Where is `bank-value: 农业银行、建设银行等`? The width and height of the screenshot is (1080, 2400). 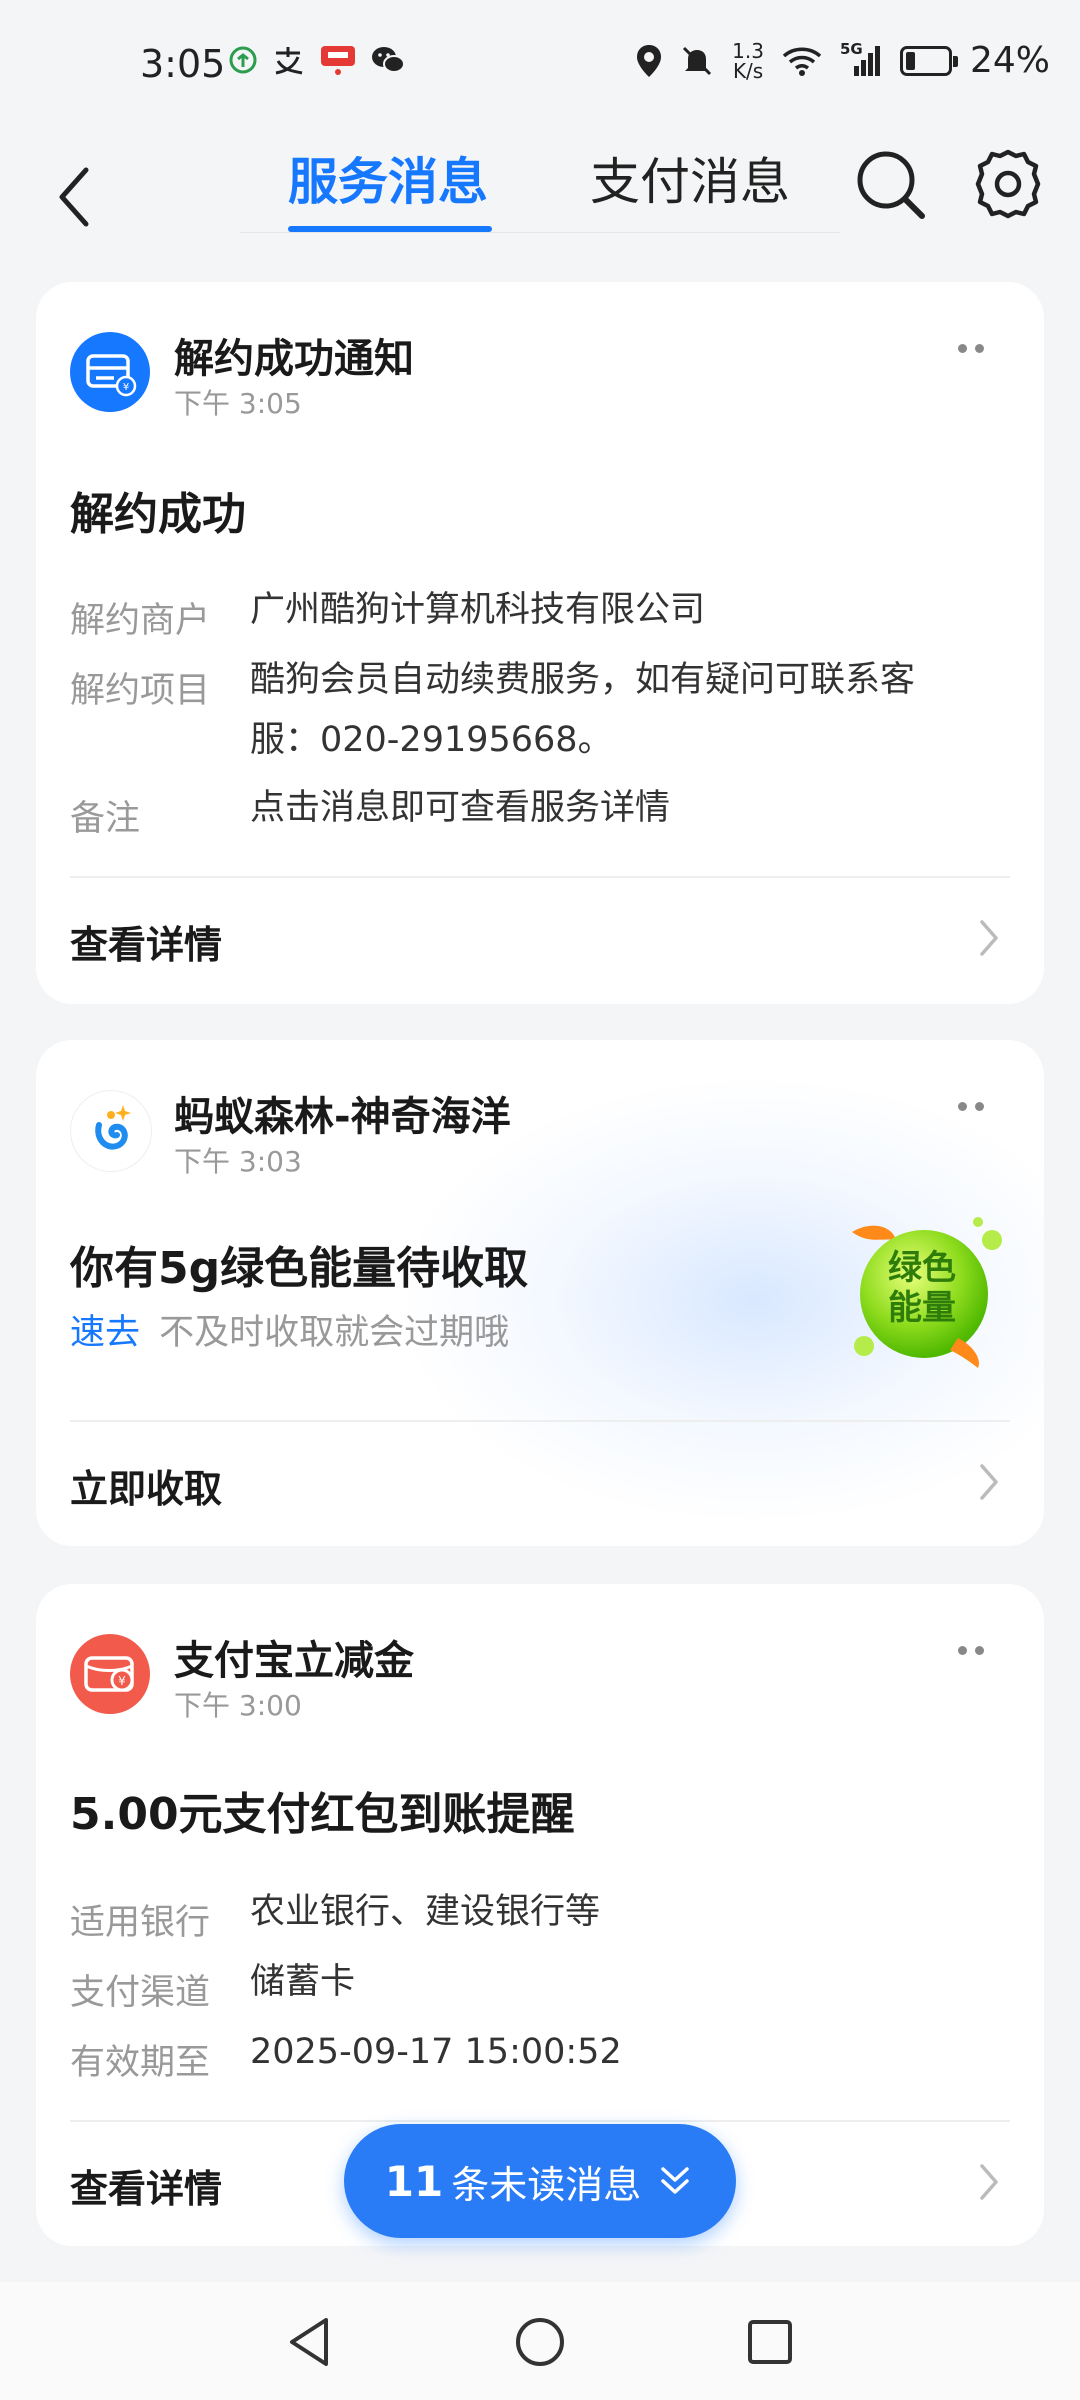
bank-value: 农业银行、建设银行等 is located at coordinates (425, 1912).